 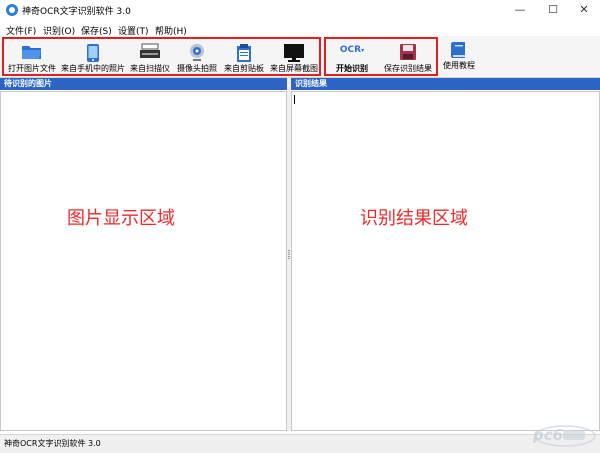 I want to click on save-result-label: 保存识别结果, so click(x=408, y=68).